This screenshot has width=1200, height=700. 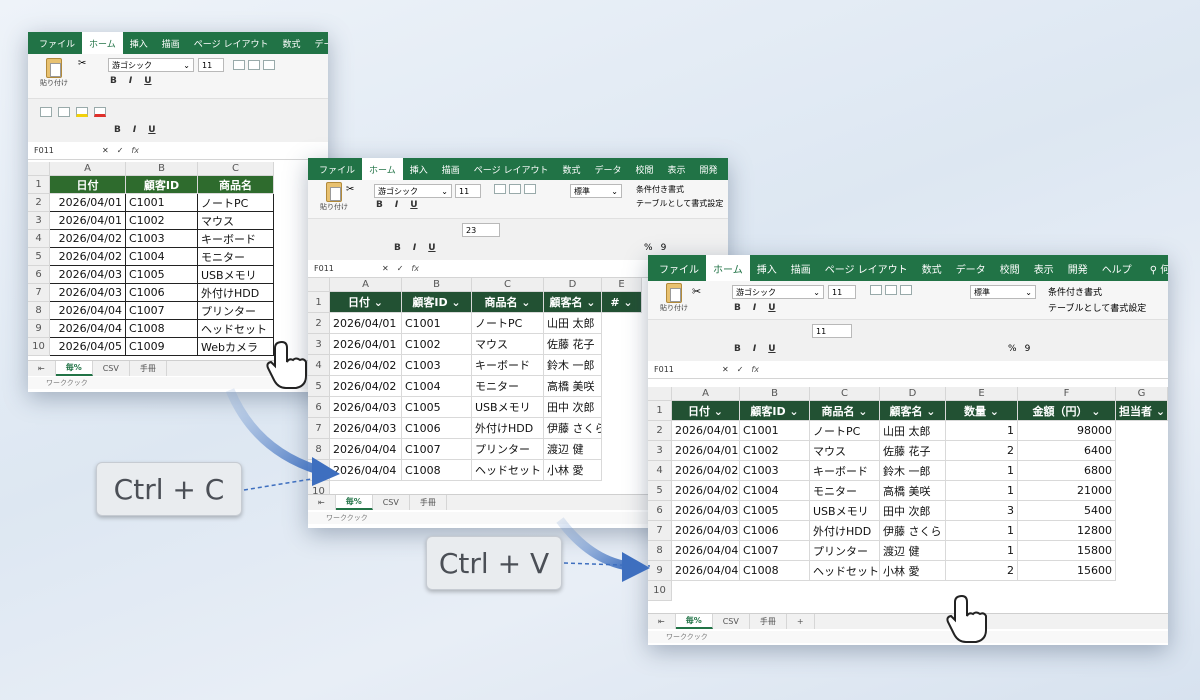 I want to click on ctrl-v-key: Ctrl + V, so click(x=494, y=563).